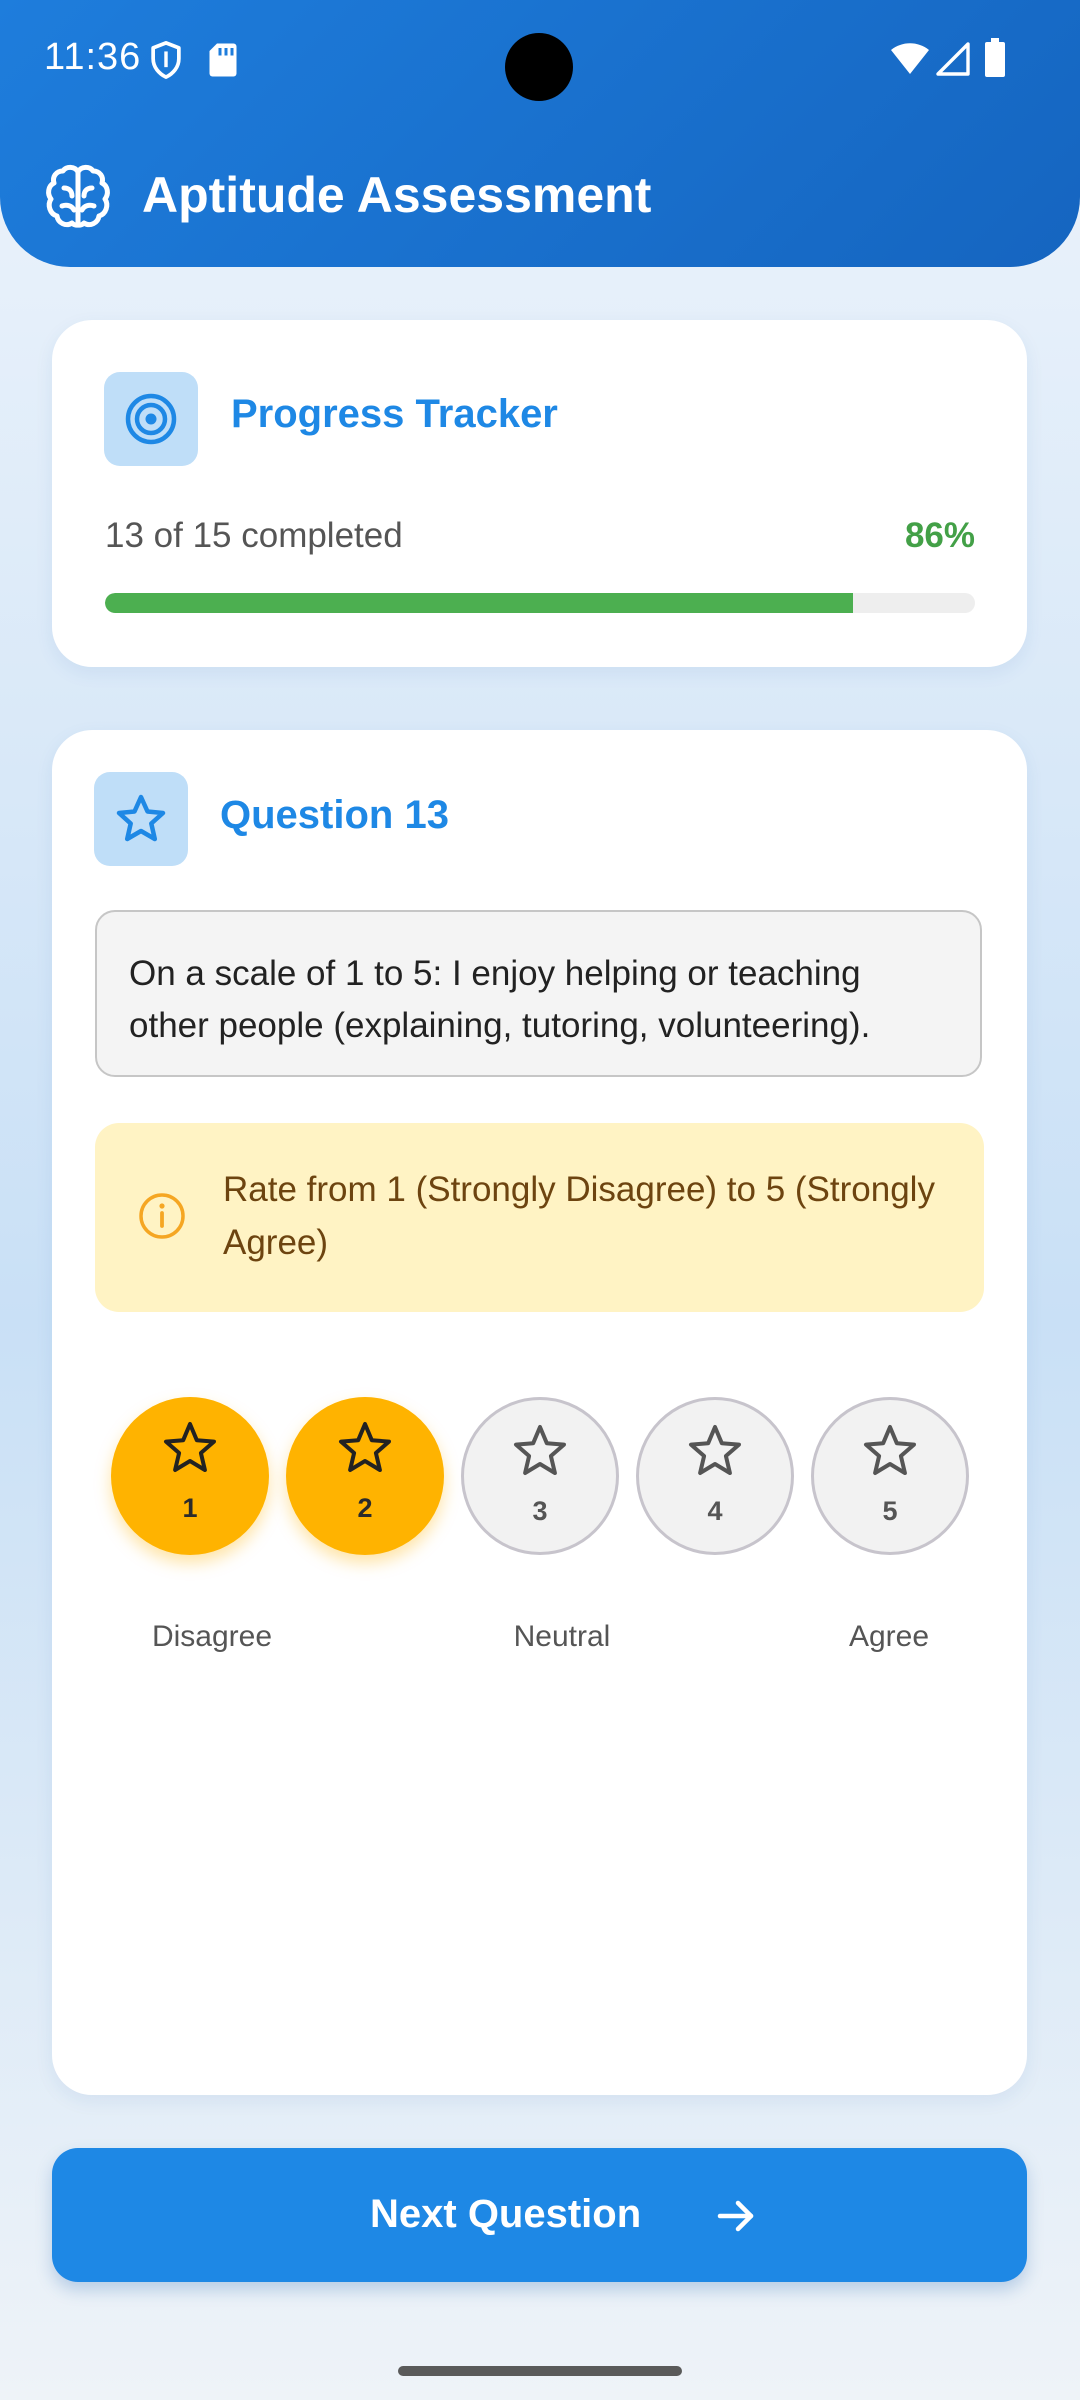  Describe the element at coordinates (397, 195) in the screenshot. I see `page-title: Aptitude Assessment` at that location.